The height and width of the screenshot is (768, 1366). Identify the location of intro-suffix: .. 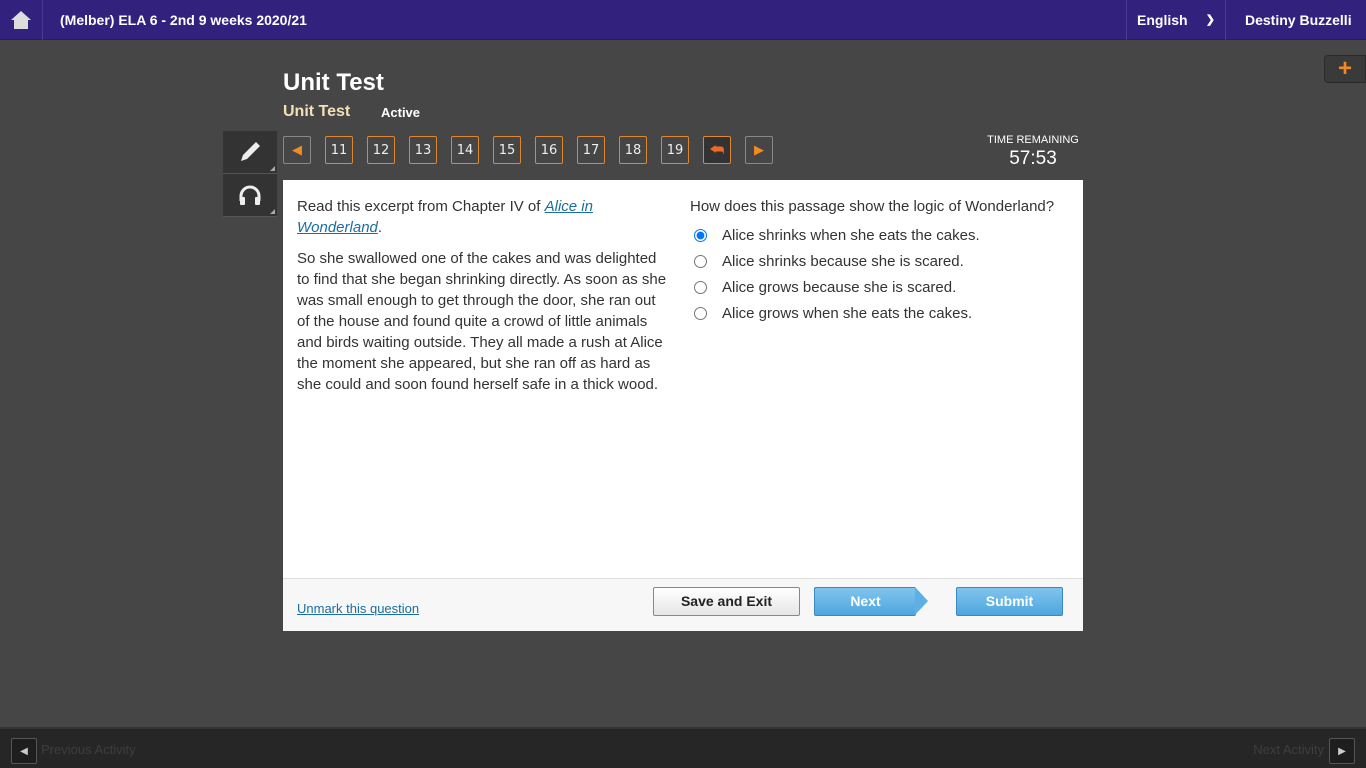
(380, 227).